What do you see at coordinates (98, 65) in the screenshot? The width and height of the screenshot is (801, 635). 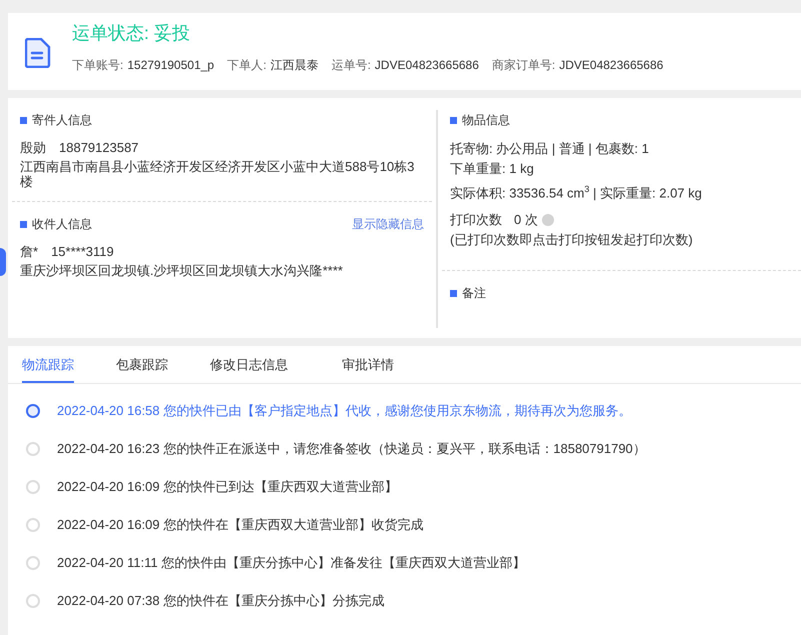 I see `field-label: 下单账号:` at bounding box center [98, 65].